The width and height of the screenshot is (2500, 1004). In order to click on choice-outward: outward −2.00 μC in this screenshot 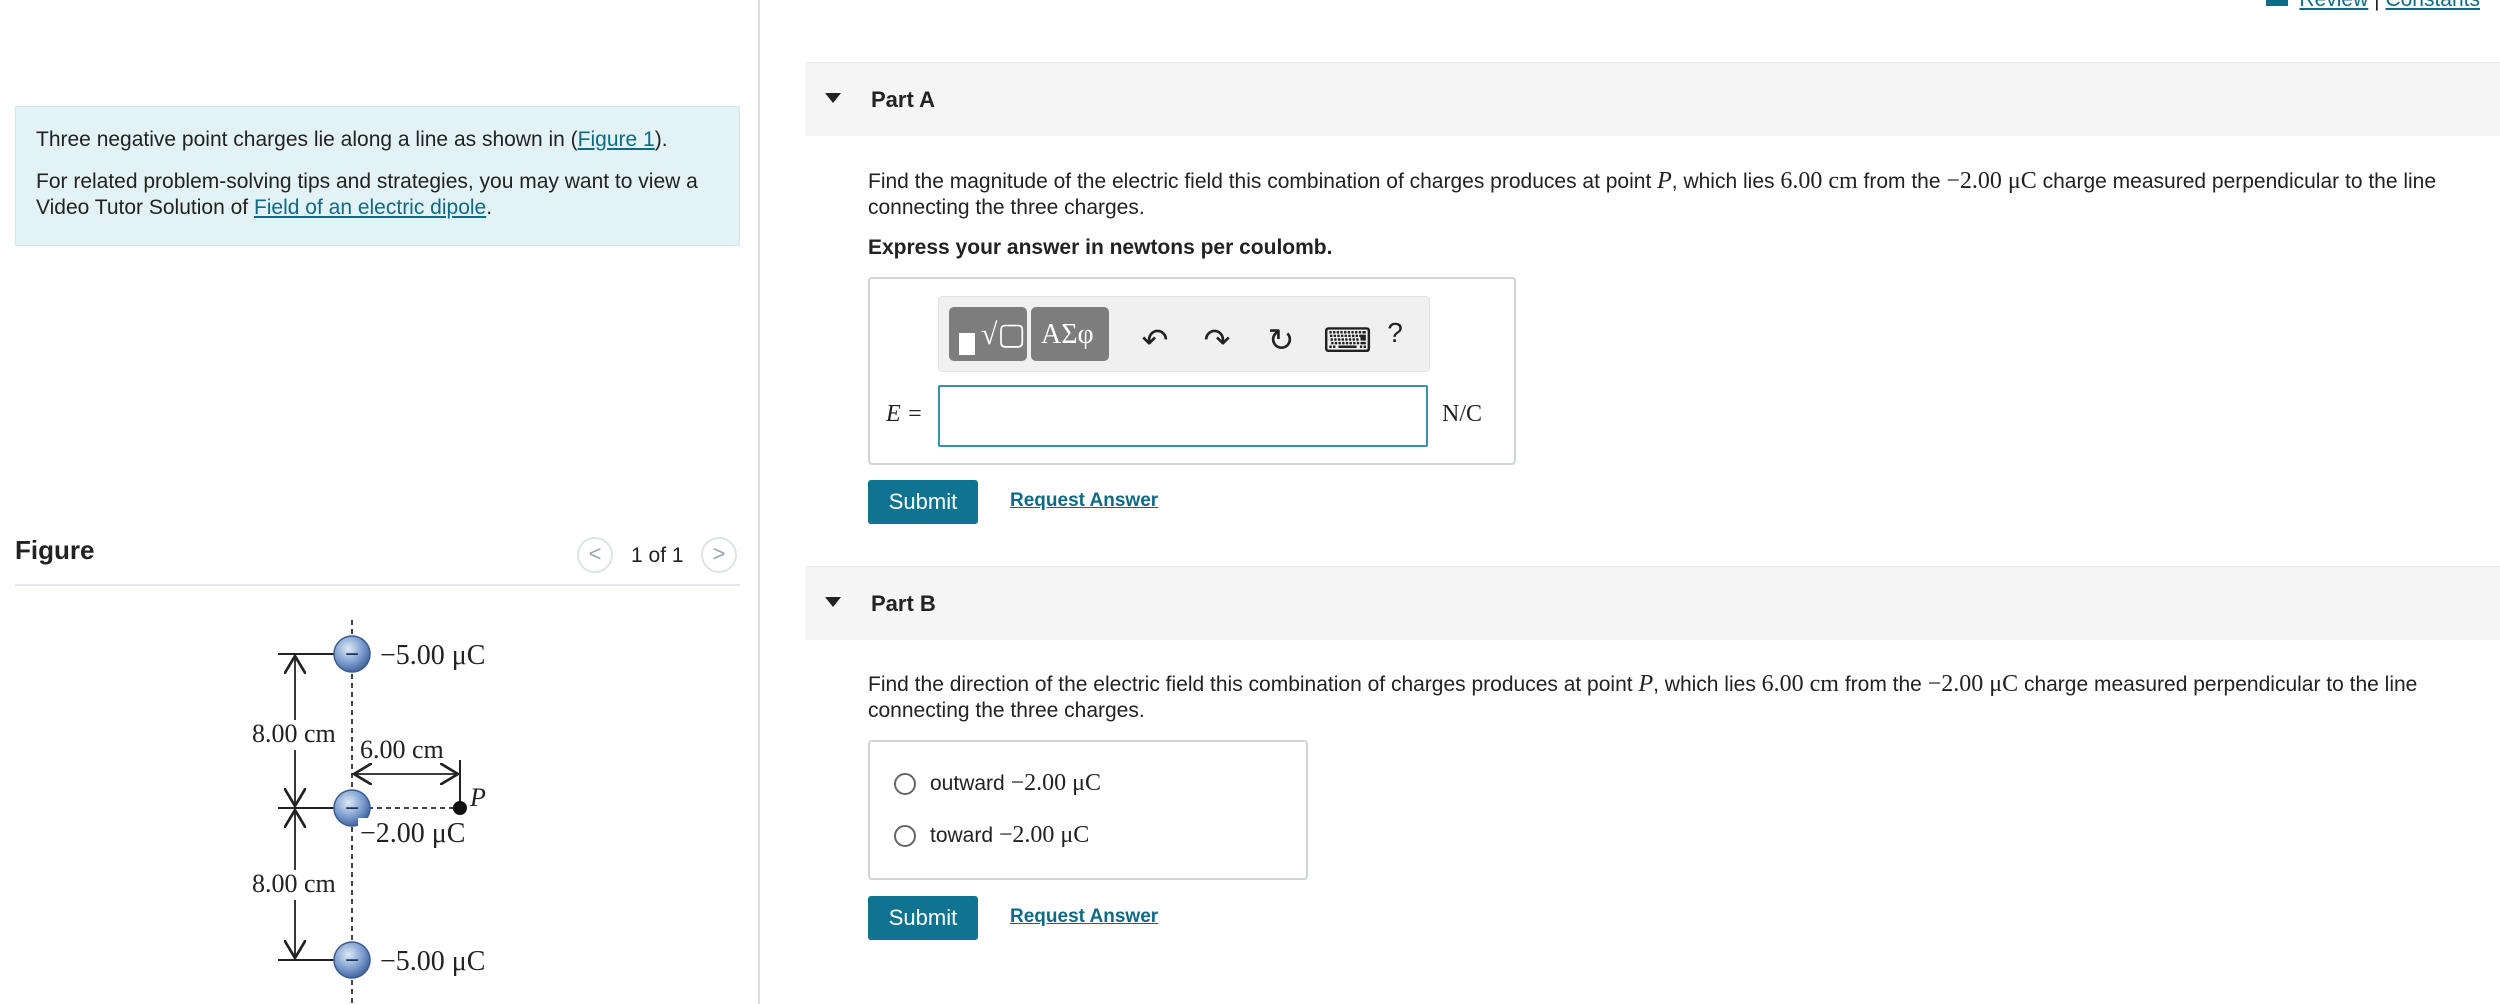, I will do `click(997, 783)`.